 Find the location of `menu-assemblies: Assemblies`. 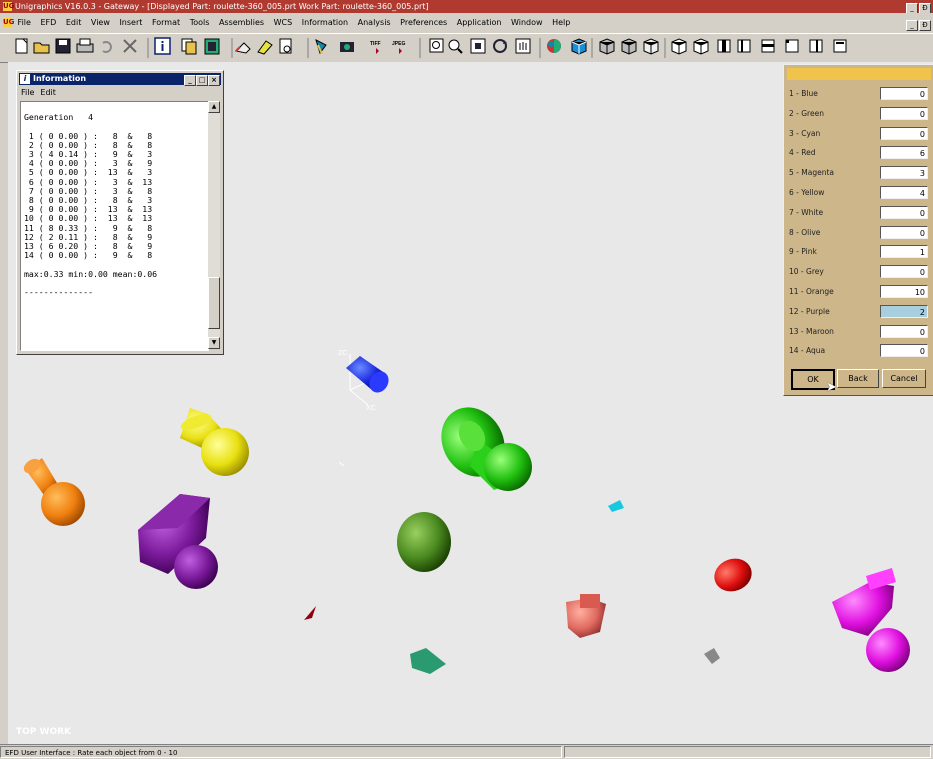

menu-assemblies: Assemblies is located at coordinates (241, 23).